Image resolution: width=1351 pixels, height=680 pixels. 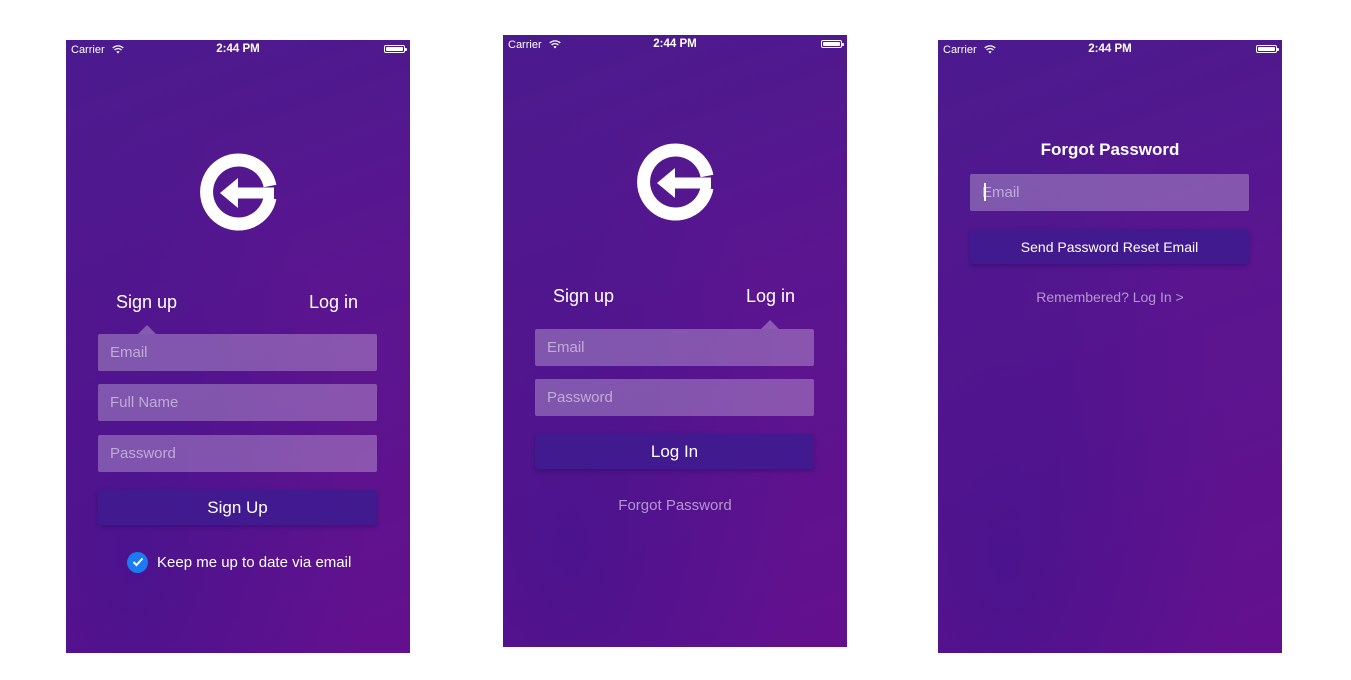 What do you see at coordinates (674, 451) in the screenshot?
I see `log-in-button: Log In` at bounding box center [674, 451].